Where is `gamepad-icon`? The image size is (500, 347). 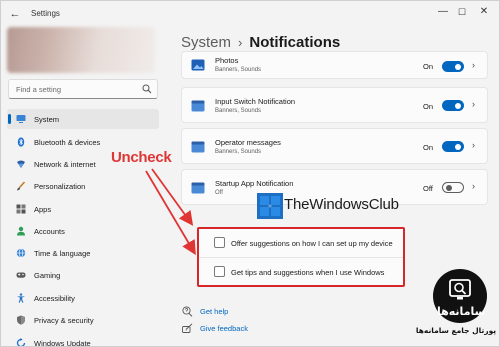
gamepad-icon is located at coordinates (21, 275).